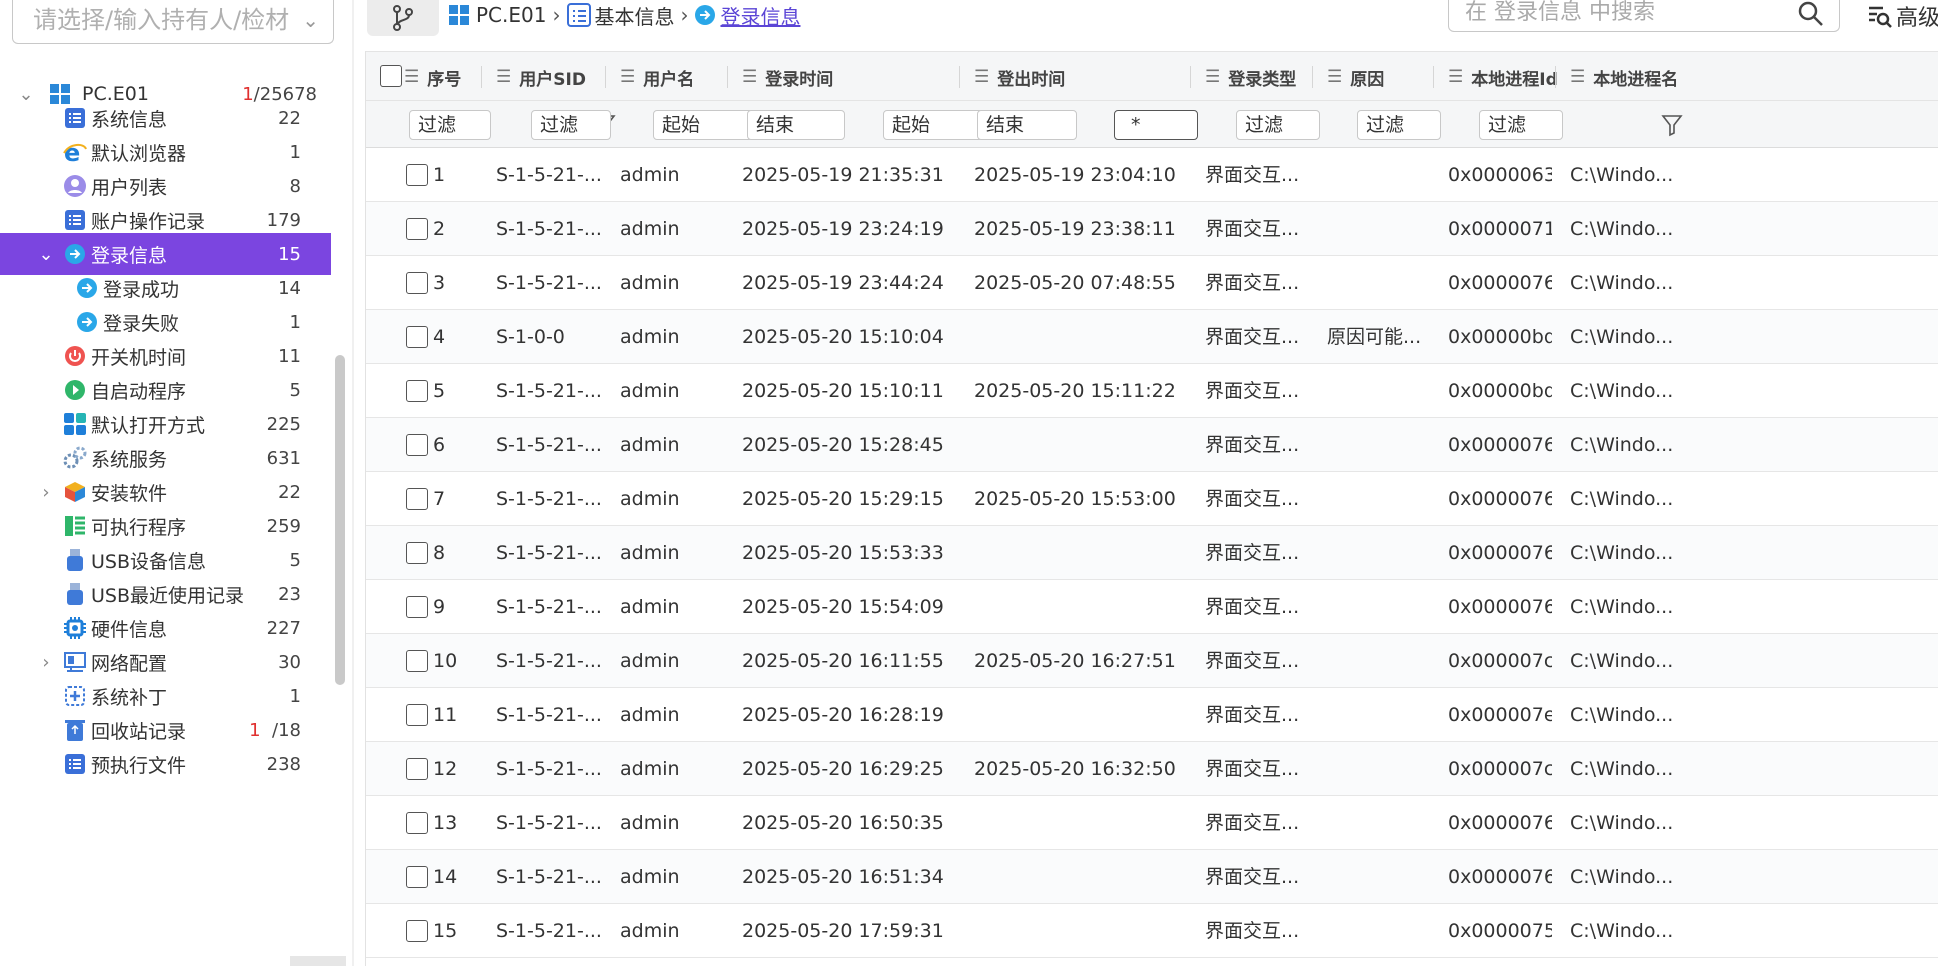  What do you see at coordinates (353, 483) in the screenshot?
I see `panel-divider` at bounding box center [353, 483].